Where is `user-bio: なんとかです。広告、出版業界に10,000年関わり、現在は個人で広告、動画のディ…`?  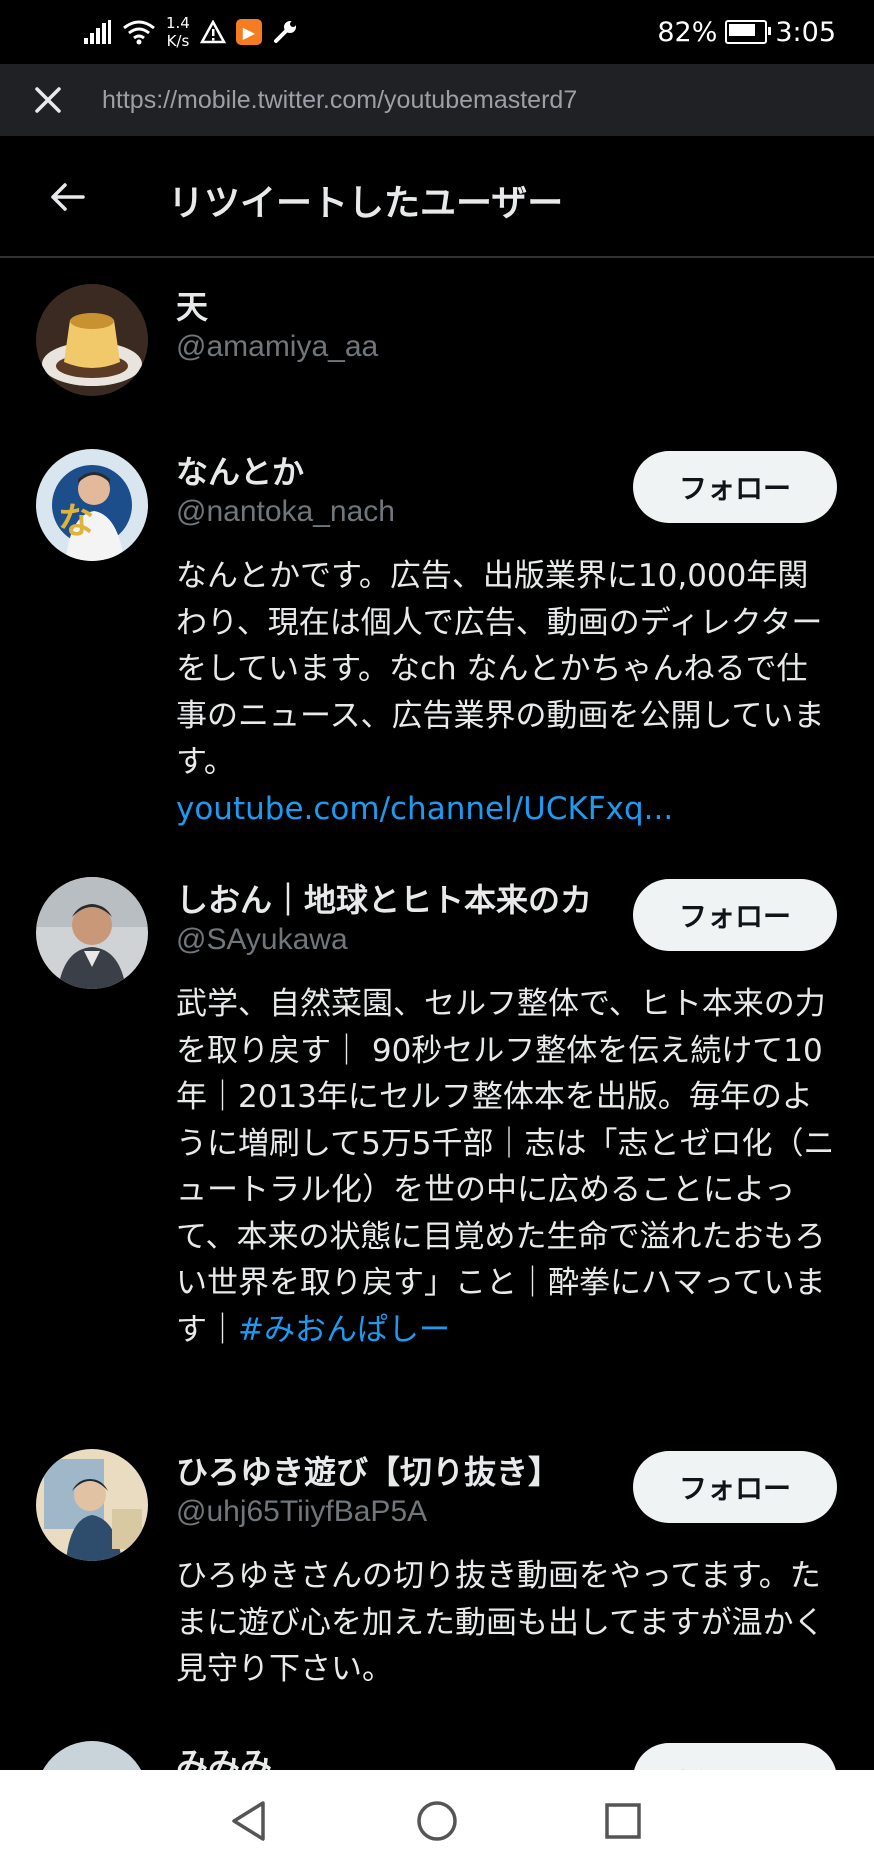 user-bio: なんとかです。広告、出版業界に10,000年関わり、現在は個人で広告、動画のディ… is located at coordinates (506, 692).